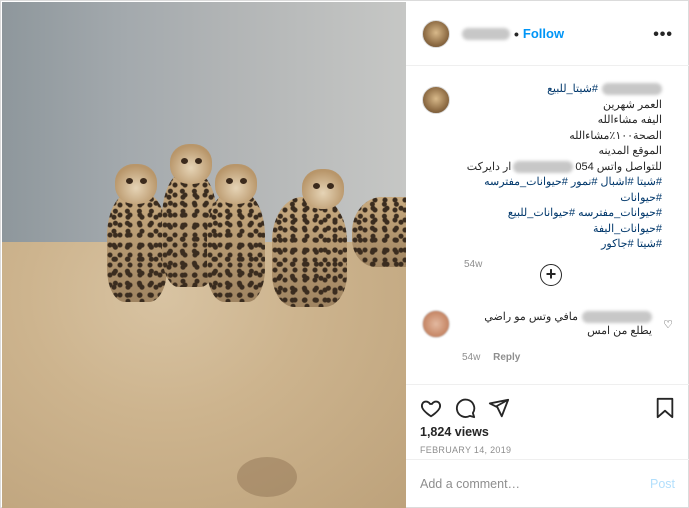 The image size is (689, 508). I want to click on comment-meta: 54w Reply, so click(491, 357).